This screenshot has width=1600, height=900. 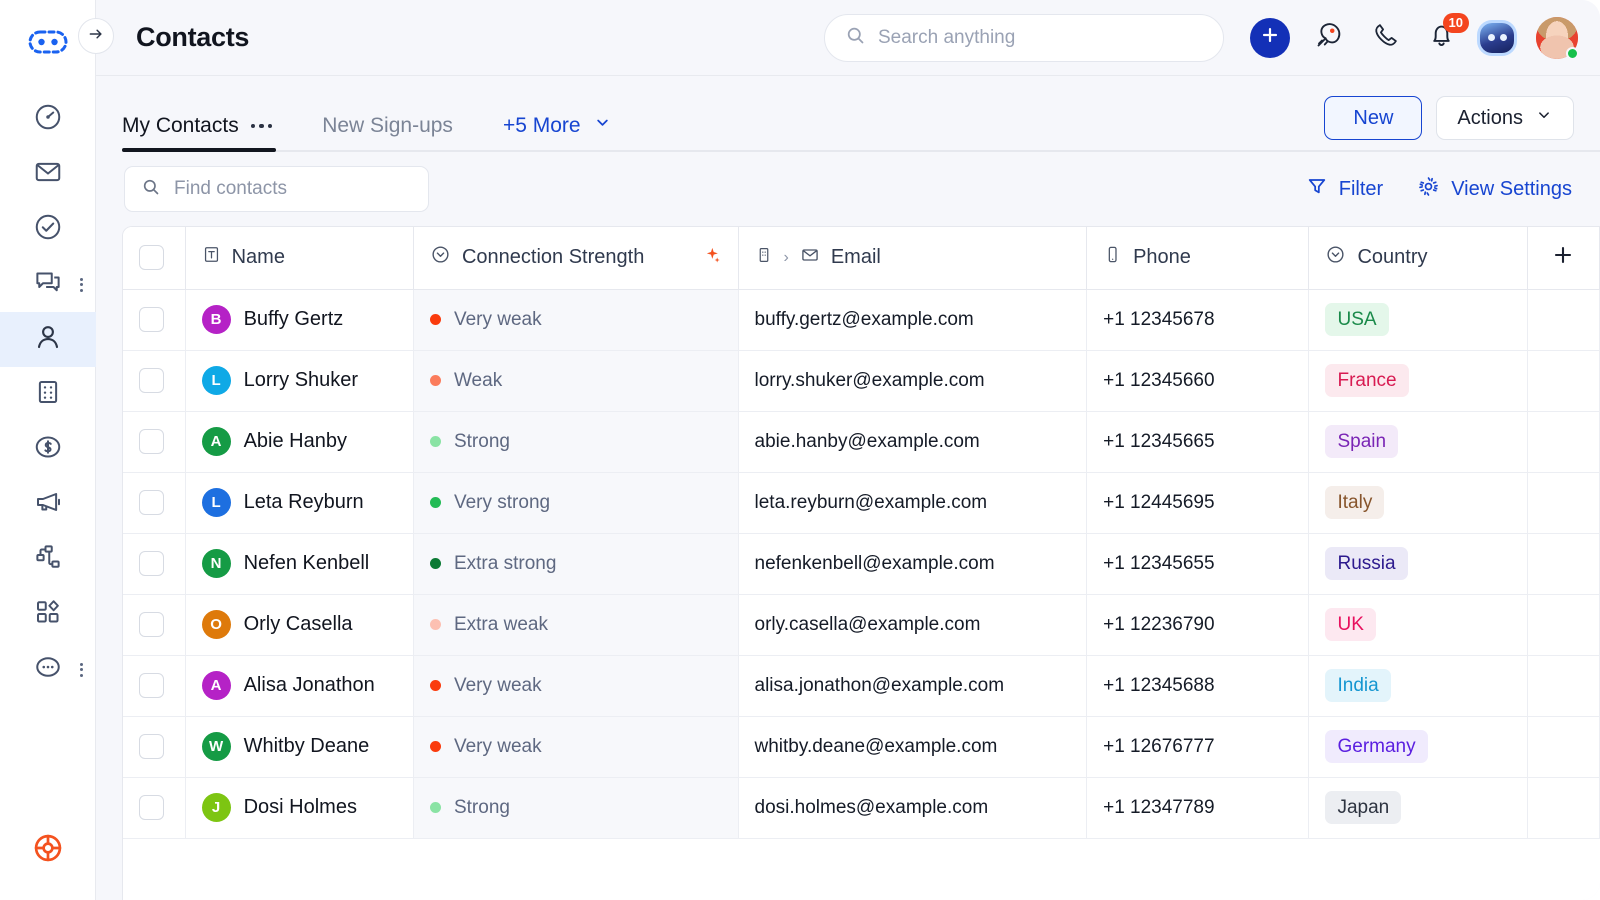 I want to click on cell-name: O Orly Casella, so click(x=299, y=625).